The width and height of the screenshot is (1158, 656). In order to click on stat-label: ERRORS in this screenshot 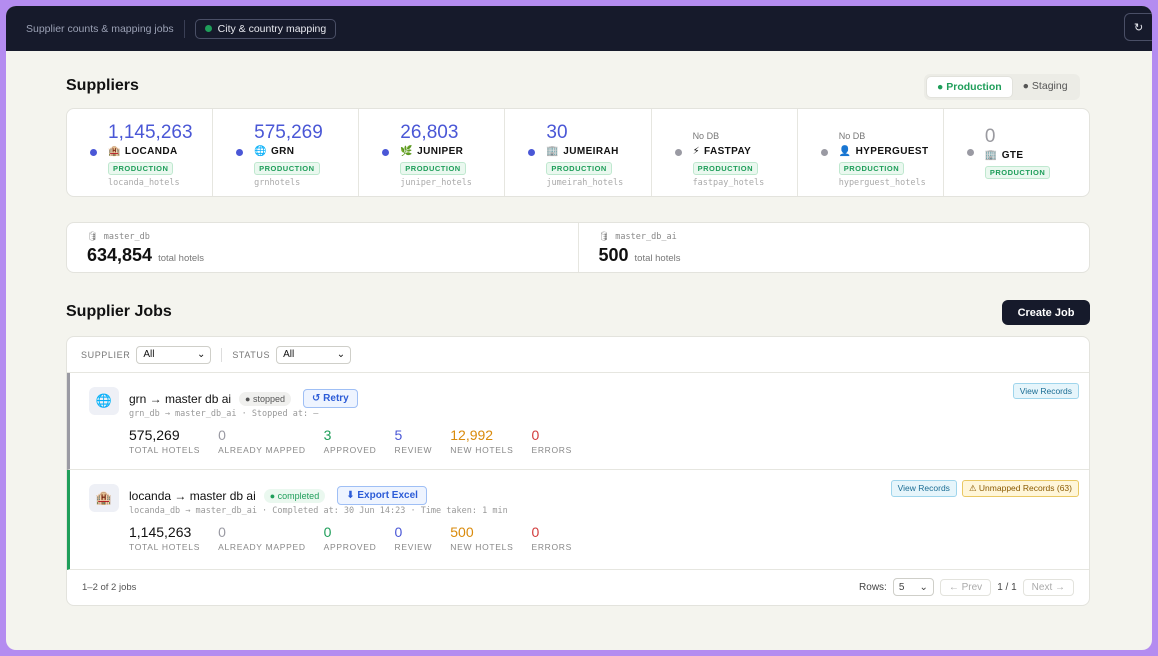, I will do `click(552, 547)`.